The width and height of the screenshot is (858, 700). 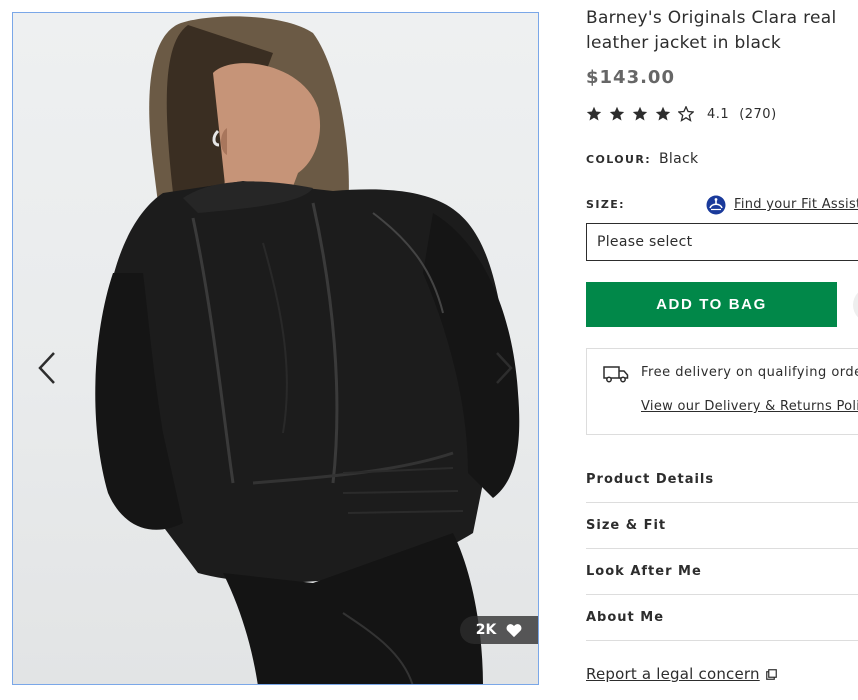 I want to click on add-to-bag-button: ADD TO BAG, so click(x=711, y=304).